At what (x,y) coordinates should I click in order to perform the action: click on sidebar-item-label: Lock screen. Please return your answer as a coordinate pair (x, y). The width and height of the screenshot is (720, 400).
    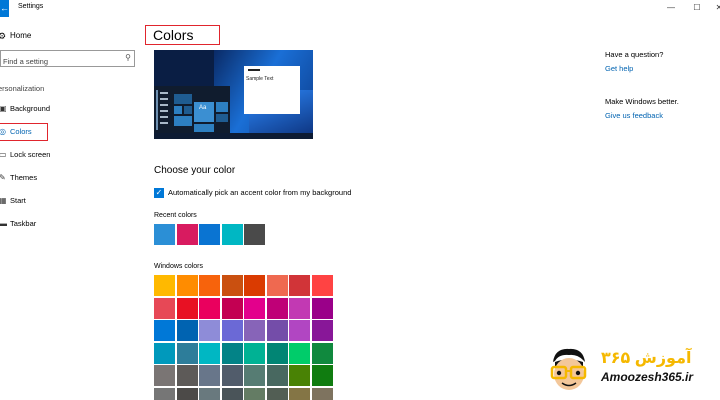
    Looking at the image, I should click on (30, 154).